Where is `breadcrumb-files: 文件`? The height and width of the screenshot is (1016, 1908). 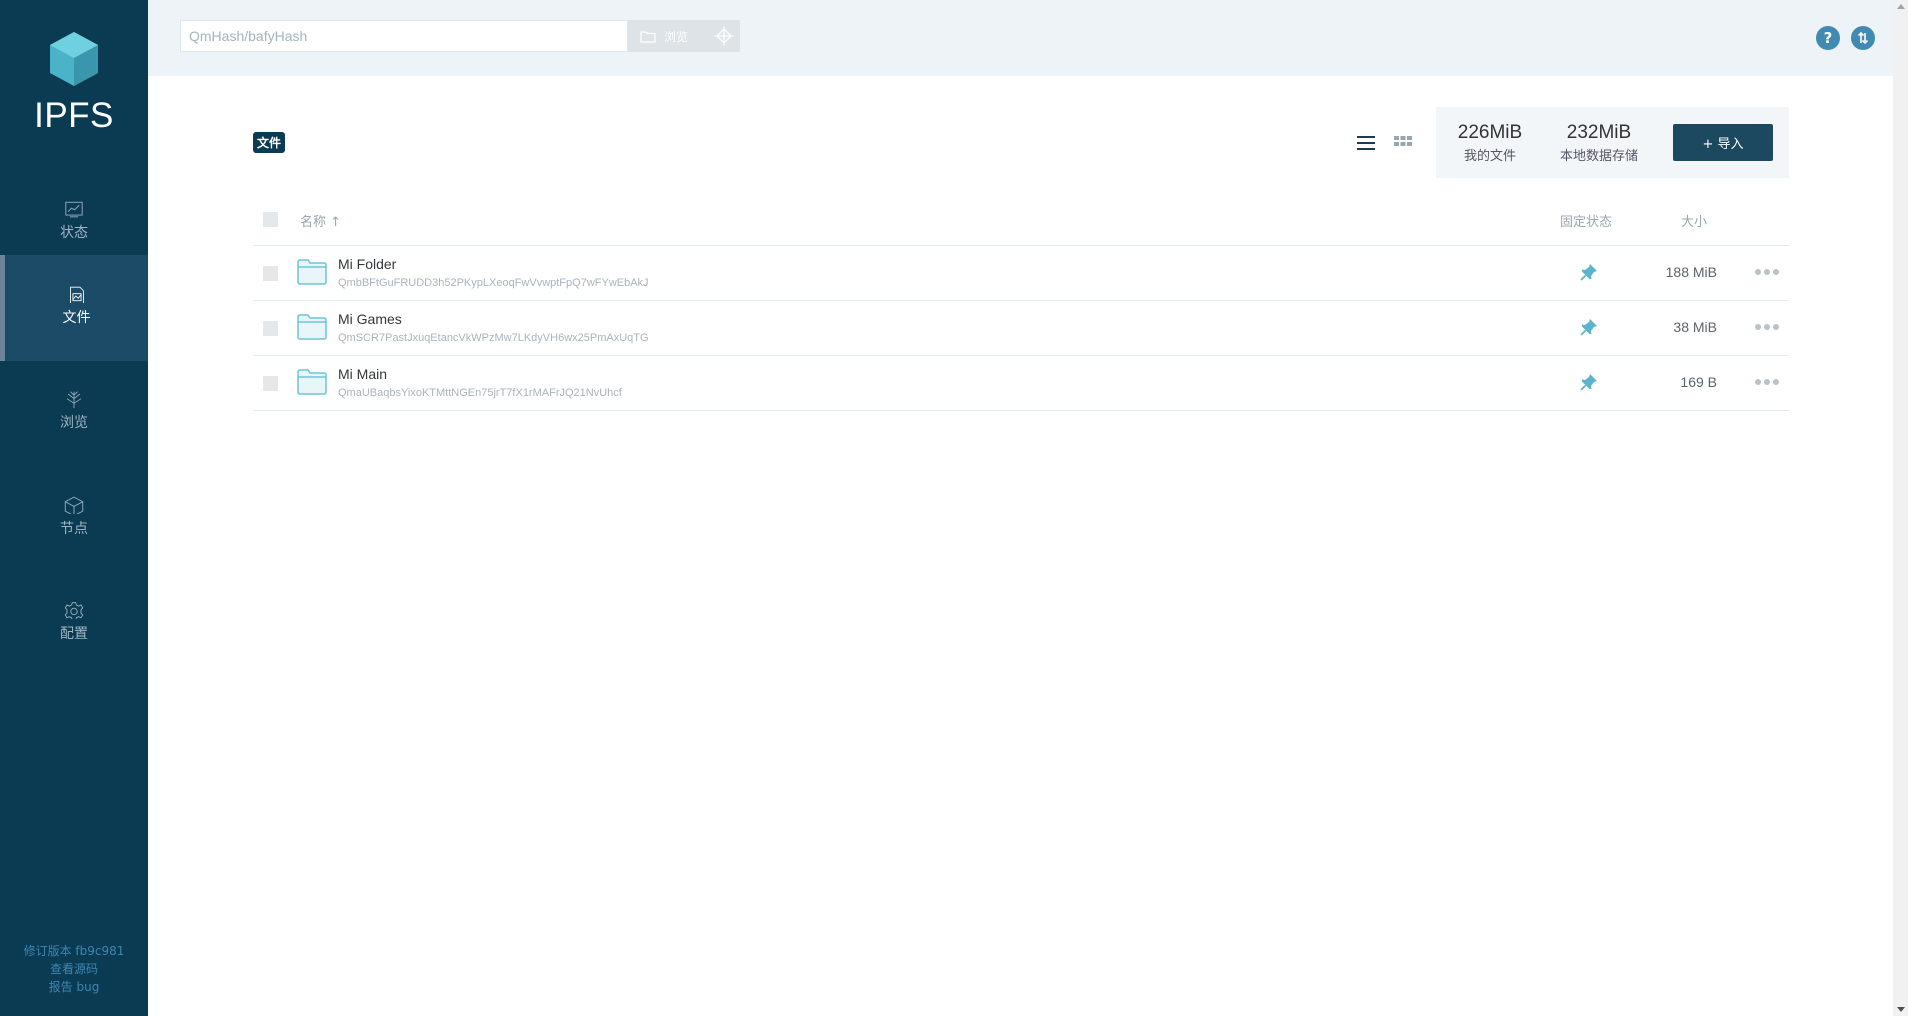 breadcrumb-files: 文件 is located at coordinates (269, 142).